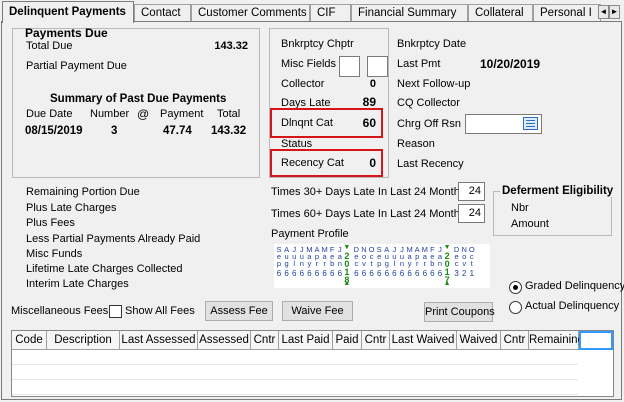  Describe the element at coordinates (330, 13) in the screenshot. I see `tab-cif: CIF` at that location.